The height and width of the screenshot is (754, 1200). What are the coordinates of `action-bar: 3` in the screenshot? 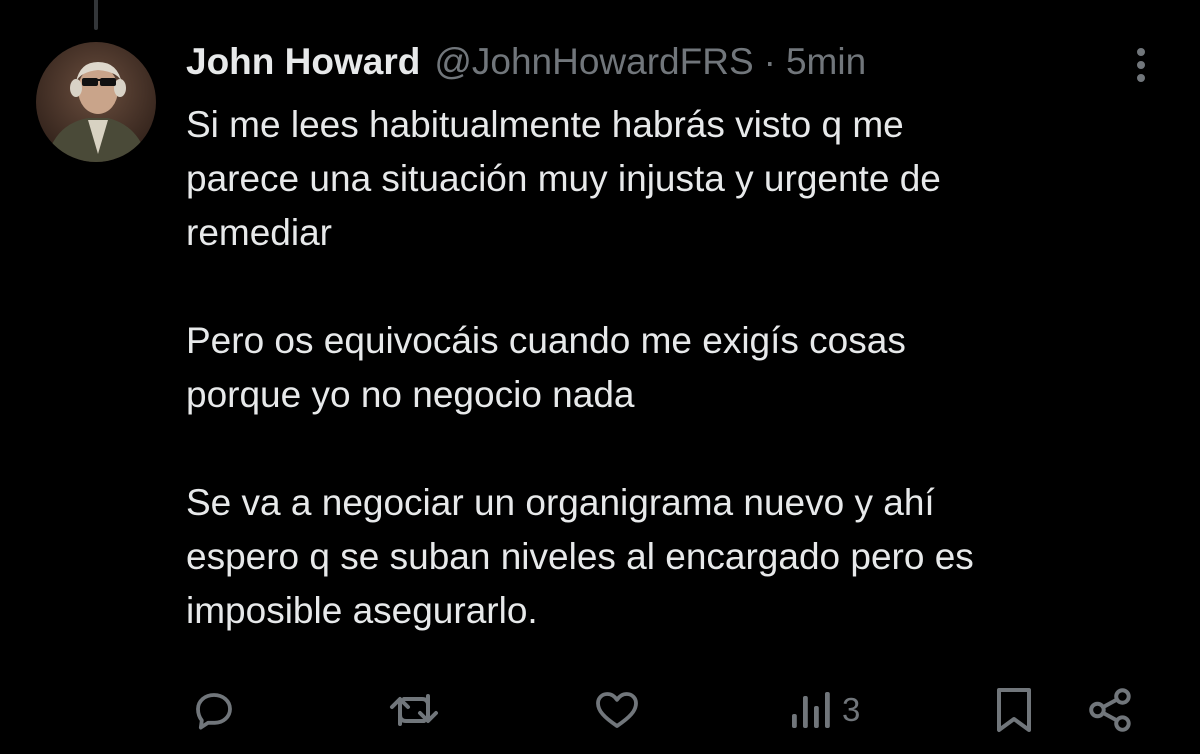 It's located at (666, 710).